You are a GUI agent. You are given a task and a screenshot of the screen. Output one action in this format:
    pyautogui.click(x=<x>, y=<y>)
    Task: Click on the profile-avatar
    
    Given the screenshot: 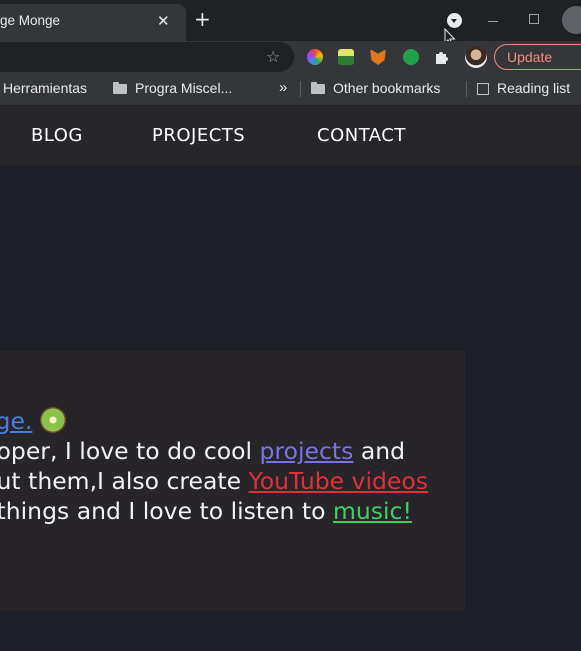 What is the action you would take?
    pyautogui.click(x=476, y=57)
    